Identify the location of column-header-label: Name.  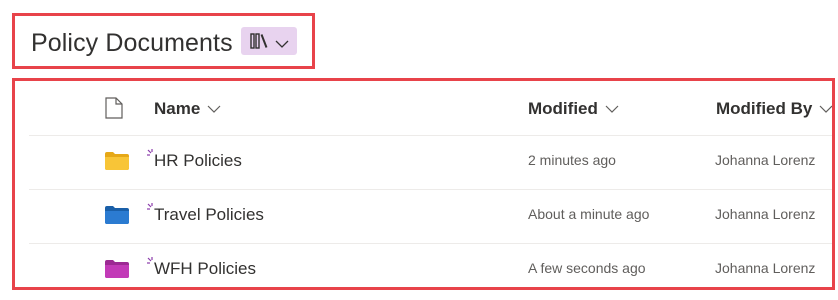
(177, 108).